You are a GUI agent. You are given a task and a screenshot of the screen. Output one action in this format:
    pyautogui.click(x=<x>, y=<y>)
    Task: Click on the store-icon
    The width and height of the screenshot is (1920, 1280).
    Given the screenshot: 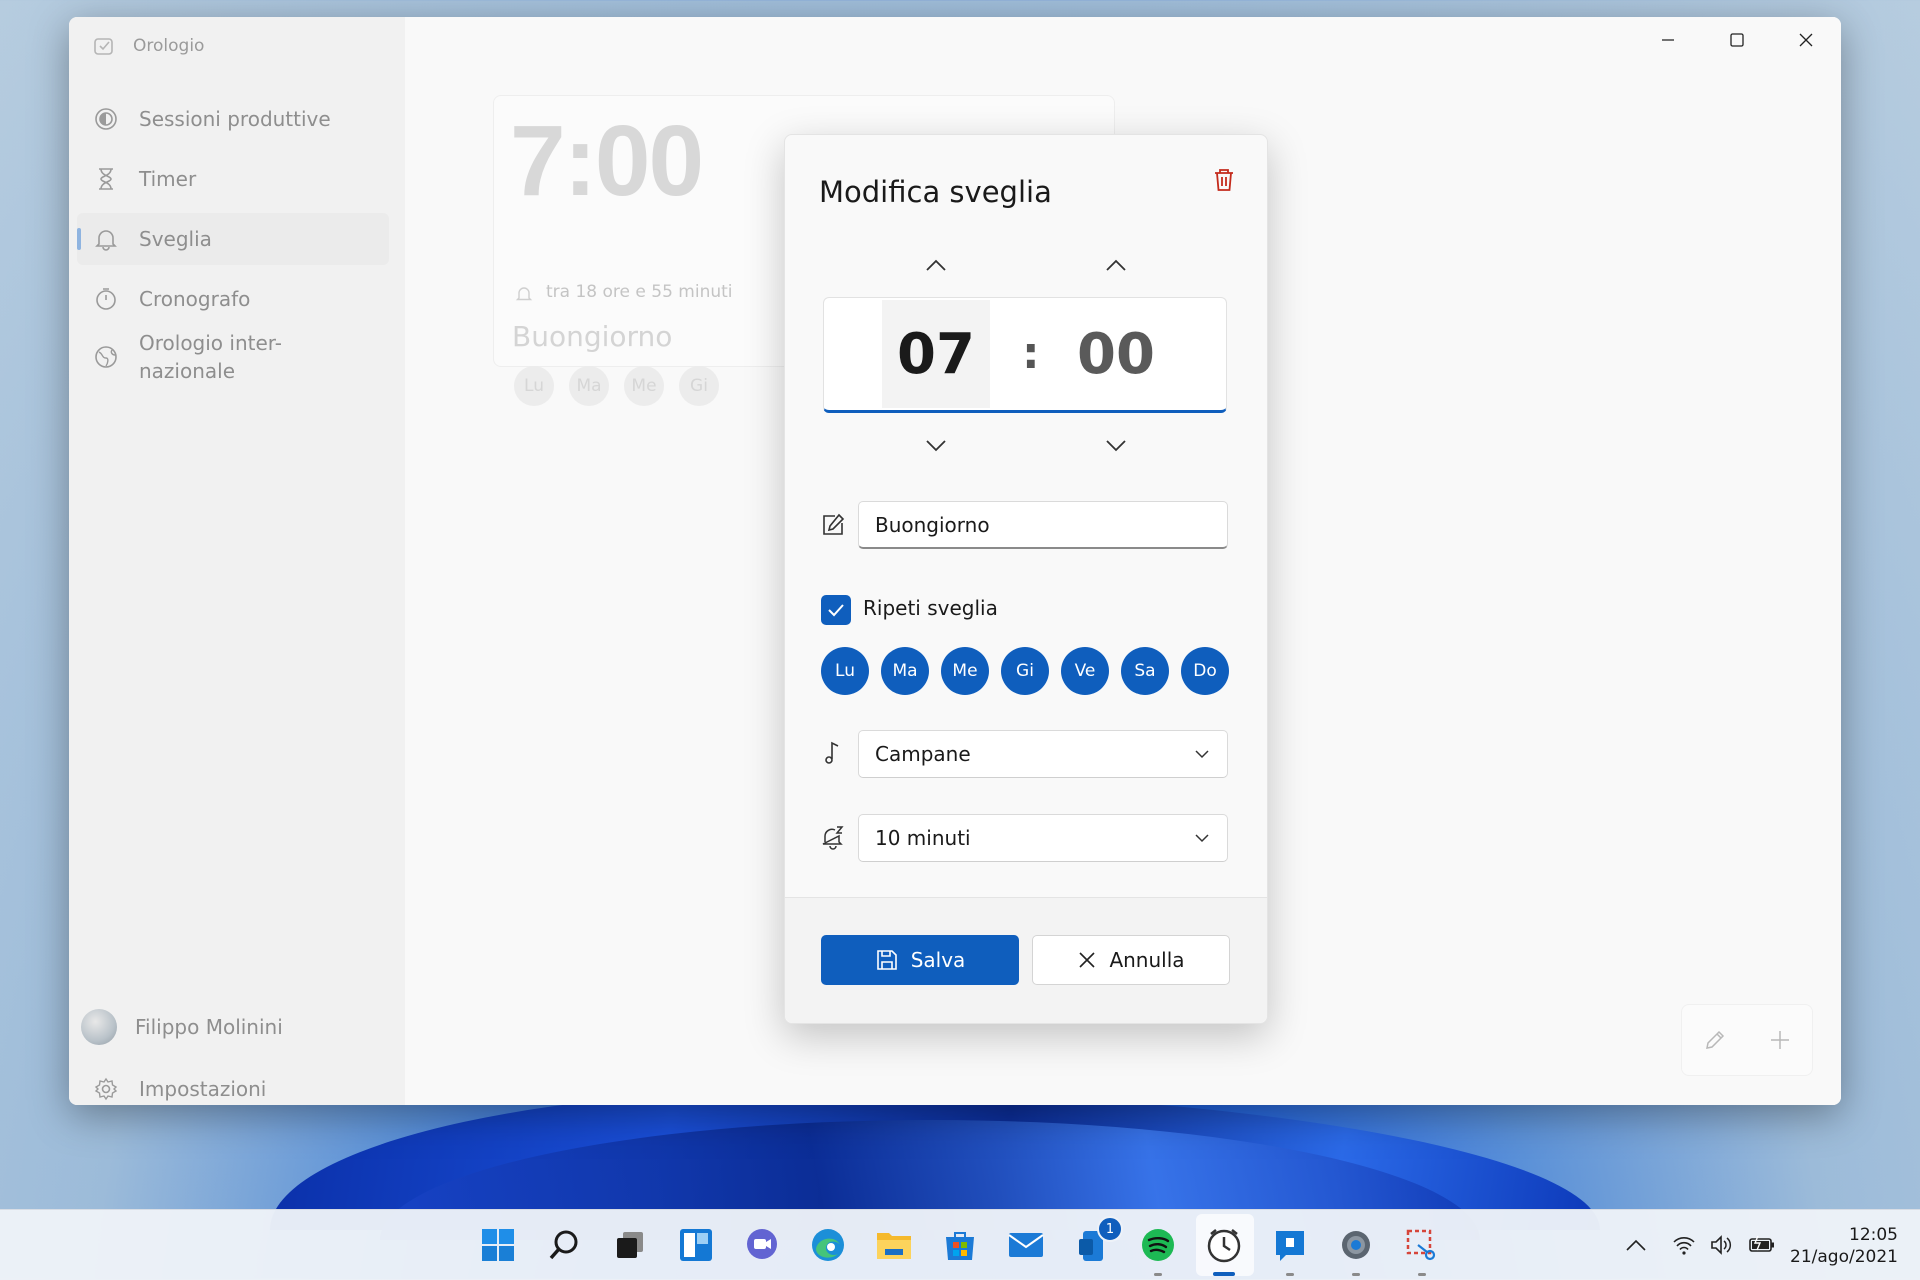 What is the action you would take?
    pyautogui.click(x=960, y=1246)
    